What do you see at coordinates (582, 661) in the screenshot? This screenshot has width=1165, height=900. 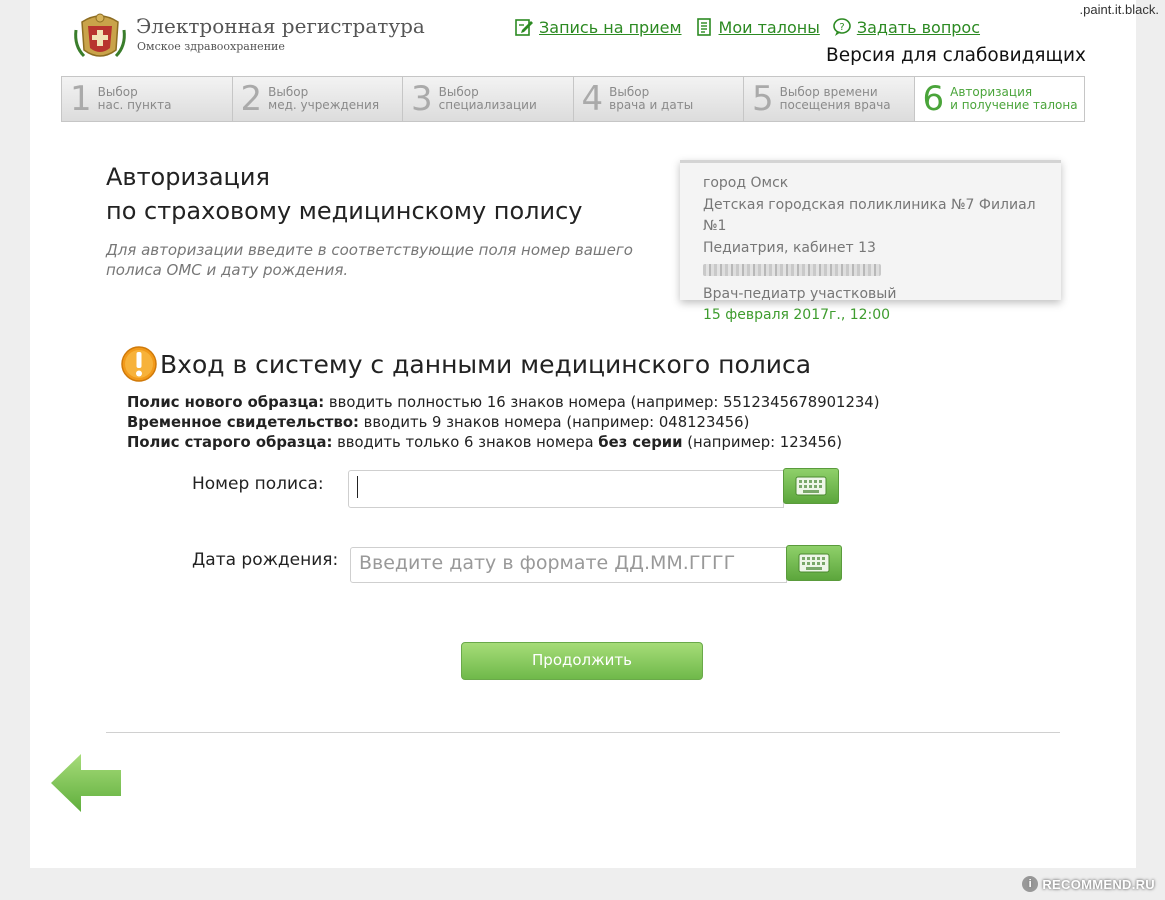 I see `continue-button: Продолжить` at bounding box center [582, 661].